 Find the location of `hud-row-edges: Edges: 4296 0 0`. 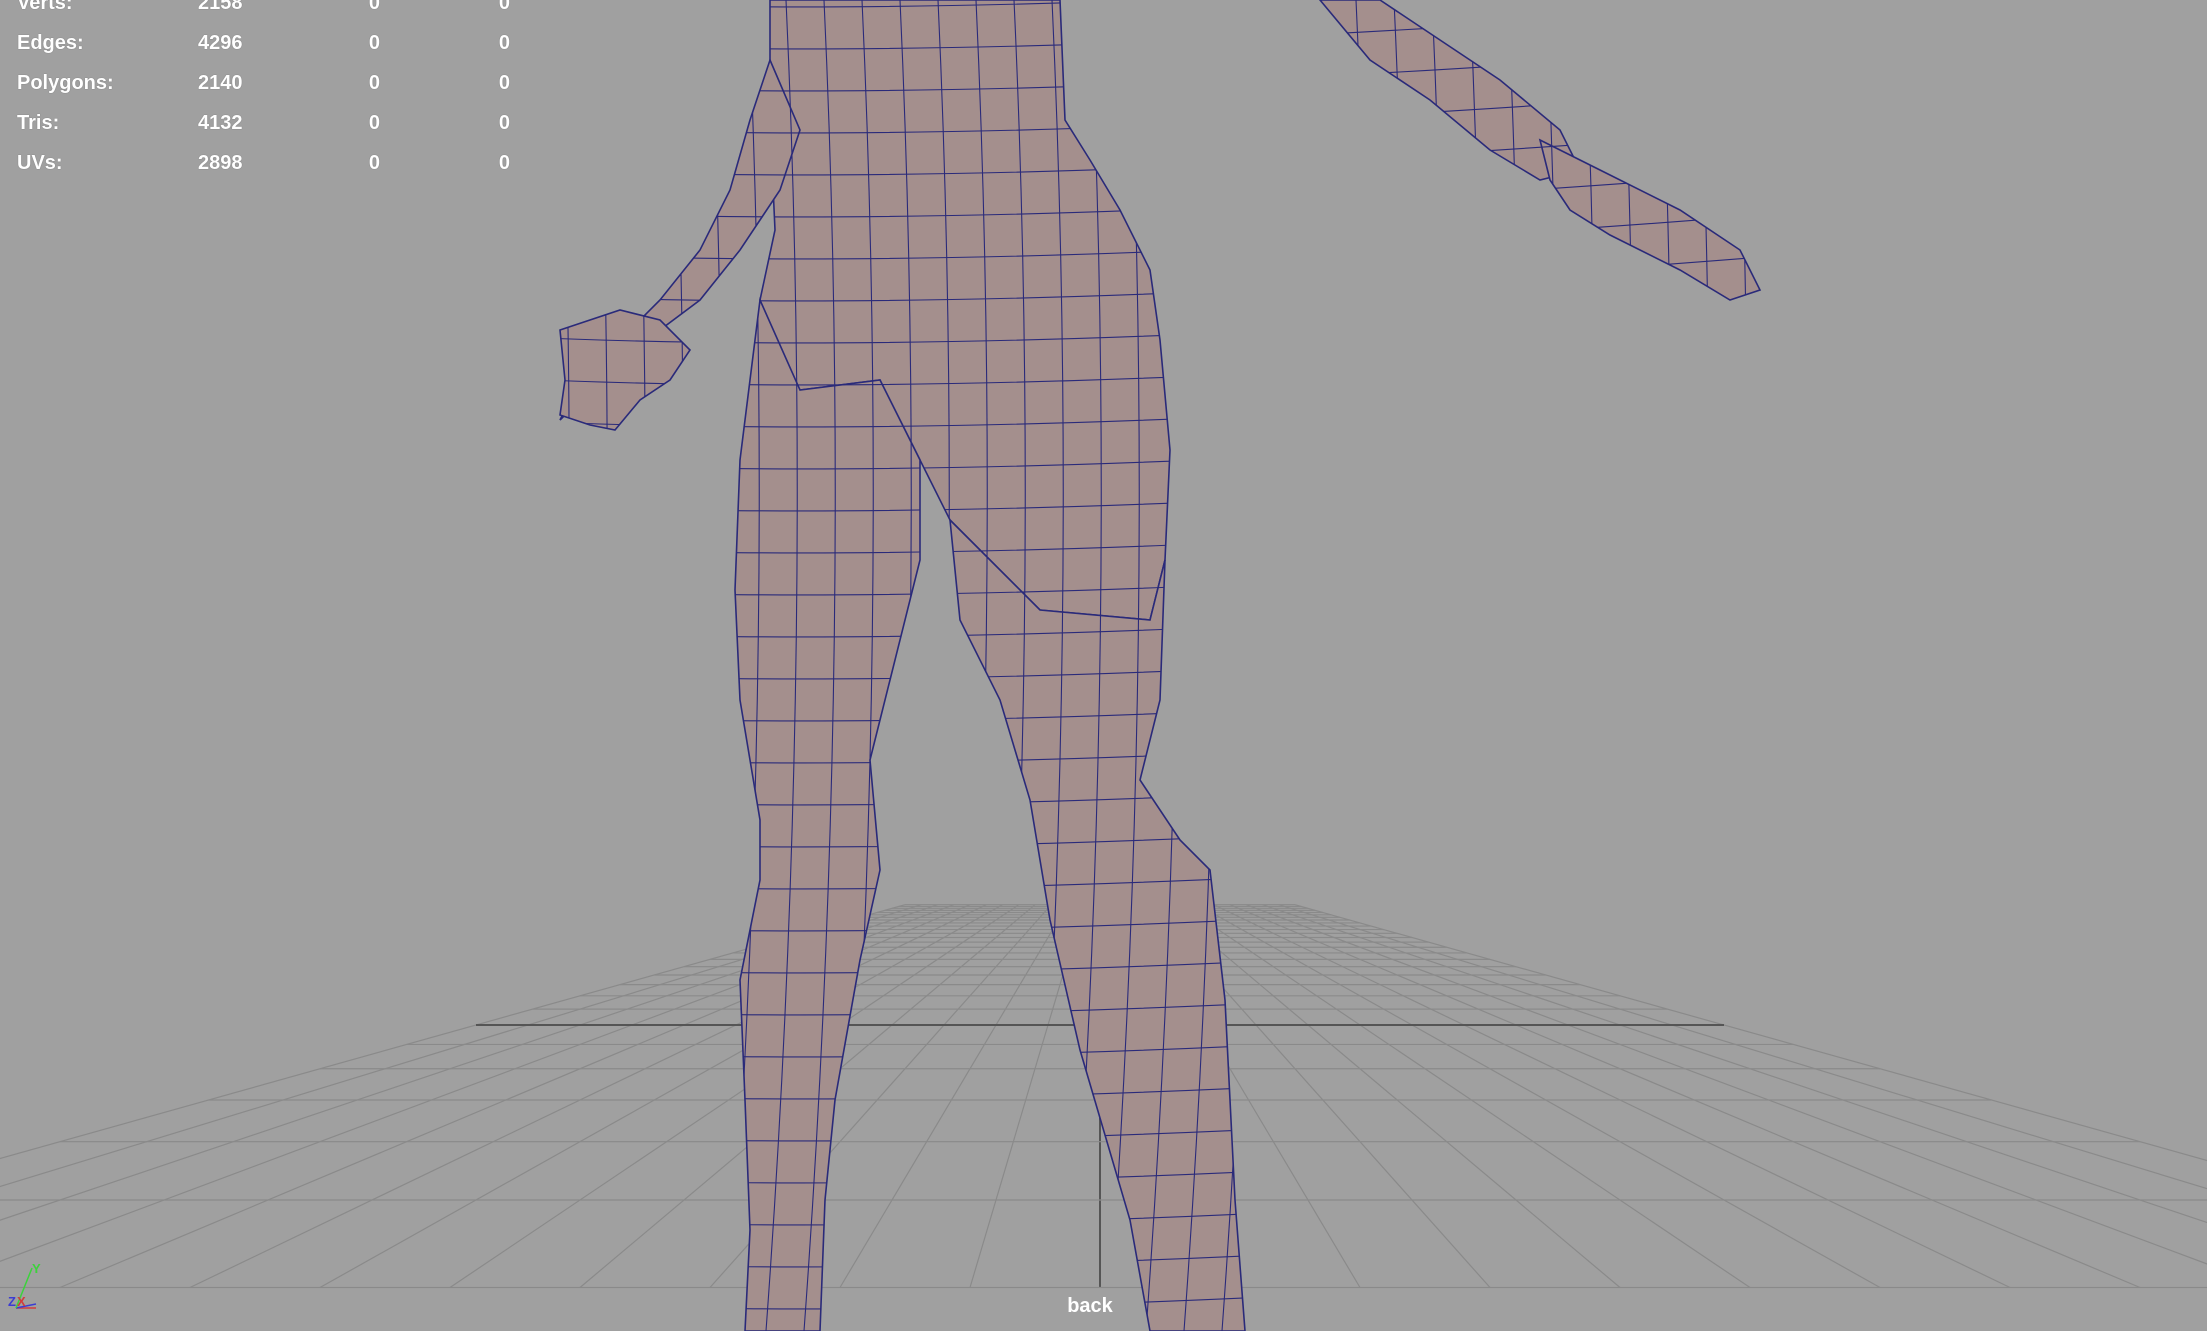

hud-row-edges: Edges: 4296 0 0 is located at coordinates (280, 52).